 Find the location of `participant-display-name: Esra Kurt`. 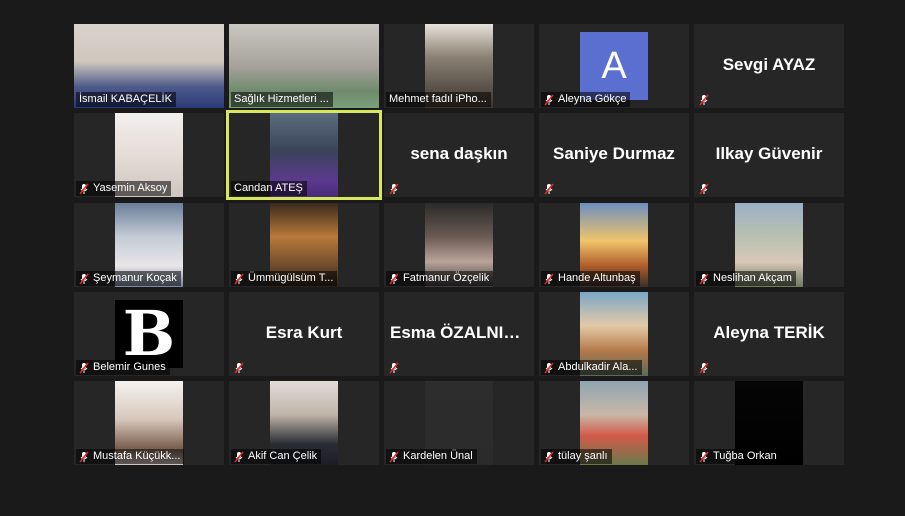

participant-display-name: Esra Kurt is located at coordinates (304, 332).